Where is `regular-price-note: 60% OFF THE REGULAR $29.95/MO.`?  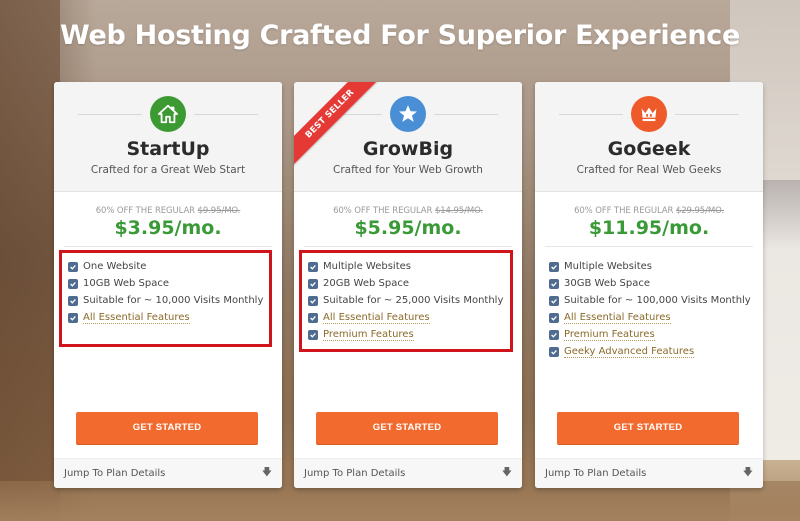
regular-price-note: 60% OFF THE REGULAR $29.95/MO. is located at coordinates (649, 211).